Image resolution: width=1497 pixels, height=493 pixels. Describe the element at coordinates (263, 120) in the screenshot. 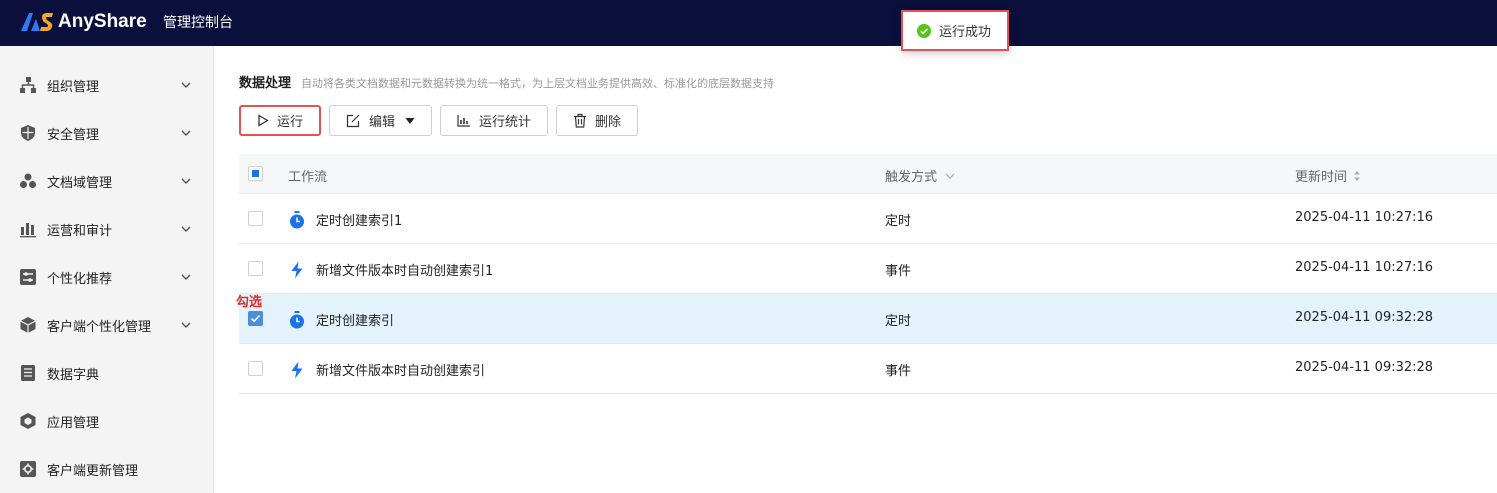

I see `play-icon` at that location.